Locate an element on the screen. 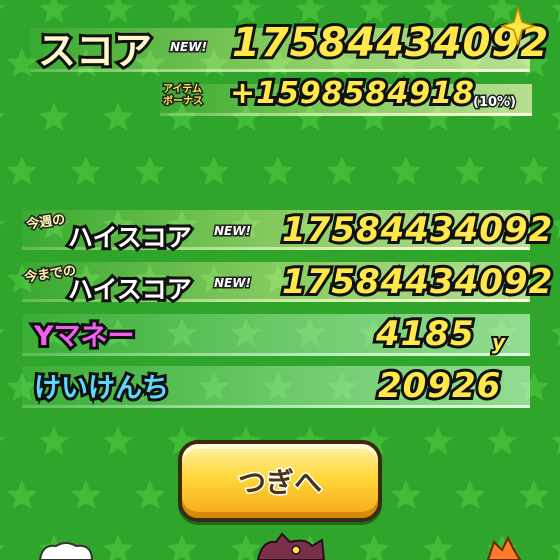 This screenshot has height=560, width=560. weekly-high-new-badge: NEW! is located at coordinates (233, 231).